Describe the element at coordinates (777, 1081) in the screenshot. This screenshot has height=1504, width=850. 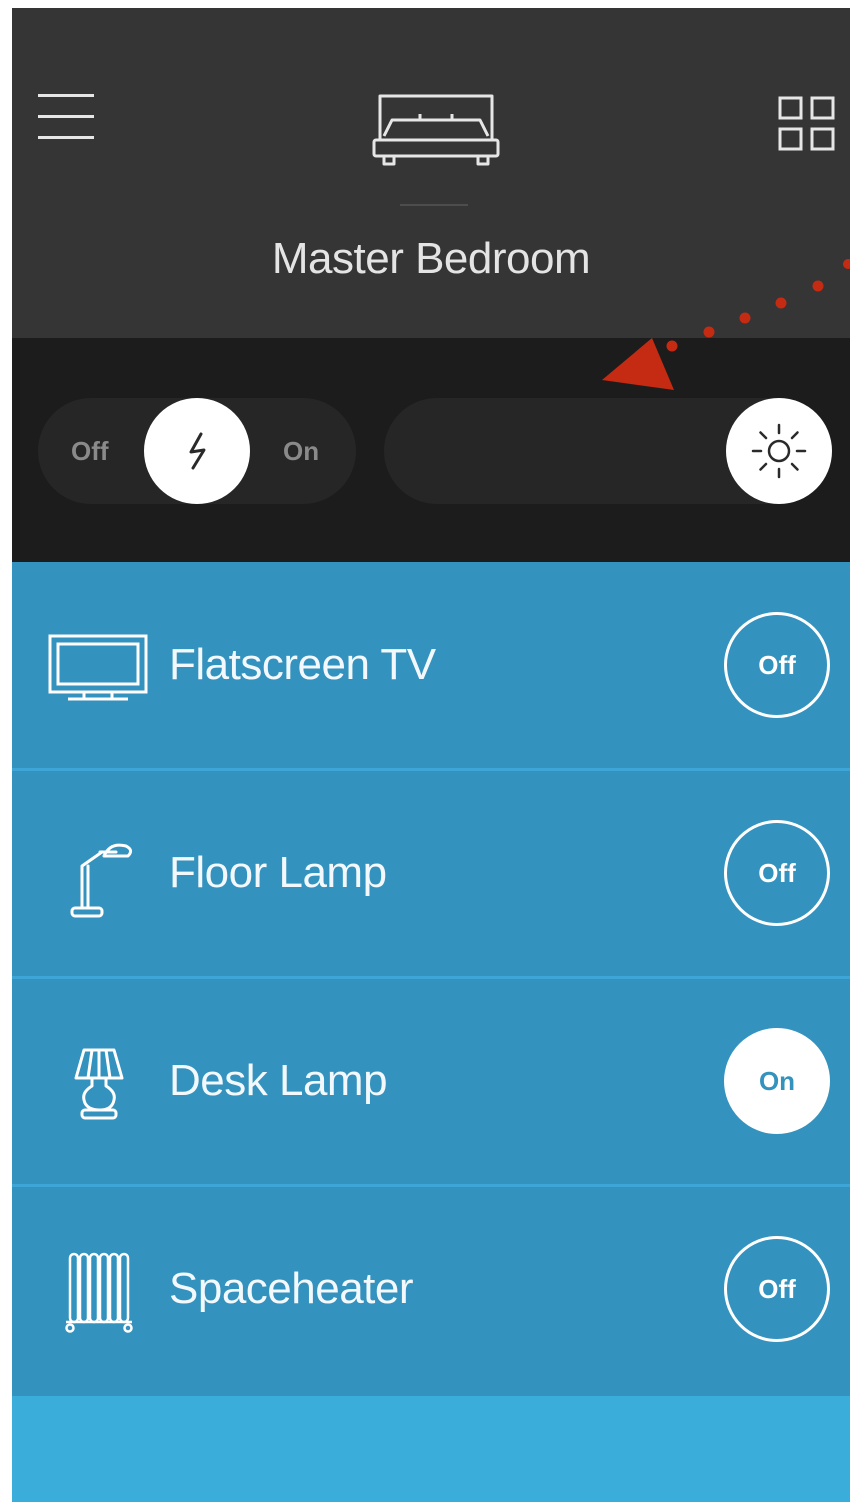
I see `device-toggle-button: On` at that location.